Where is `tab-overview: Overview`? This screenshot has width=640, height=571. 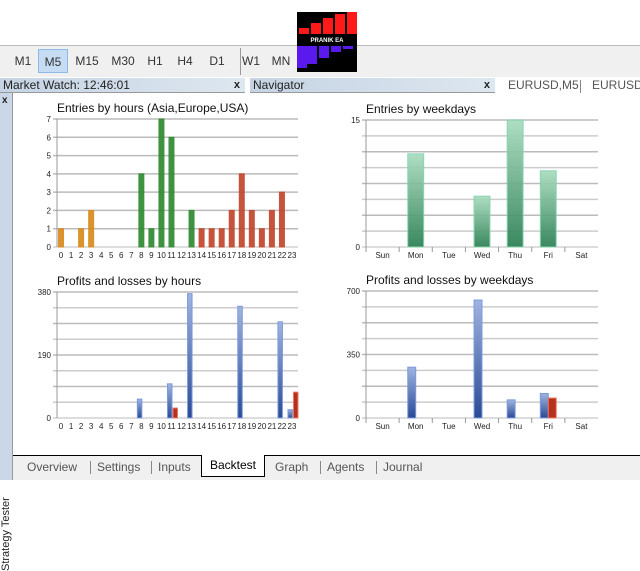 tab-overview: Overview is located at coordinates (52, 468).